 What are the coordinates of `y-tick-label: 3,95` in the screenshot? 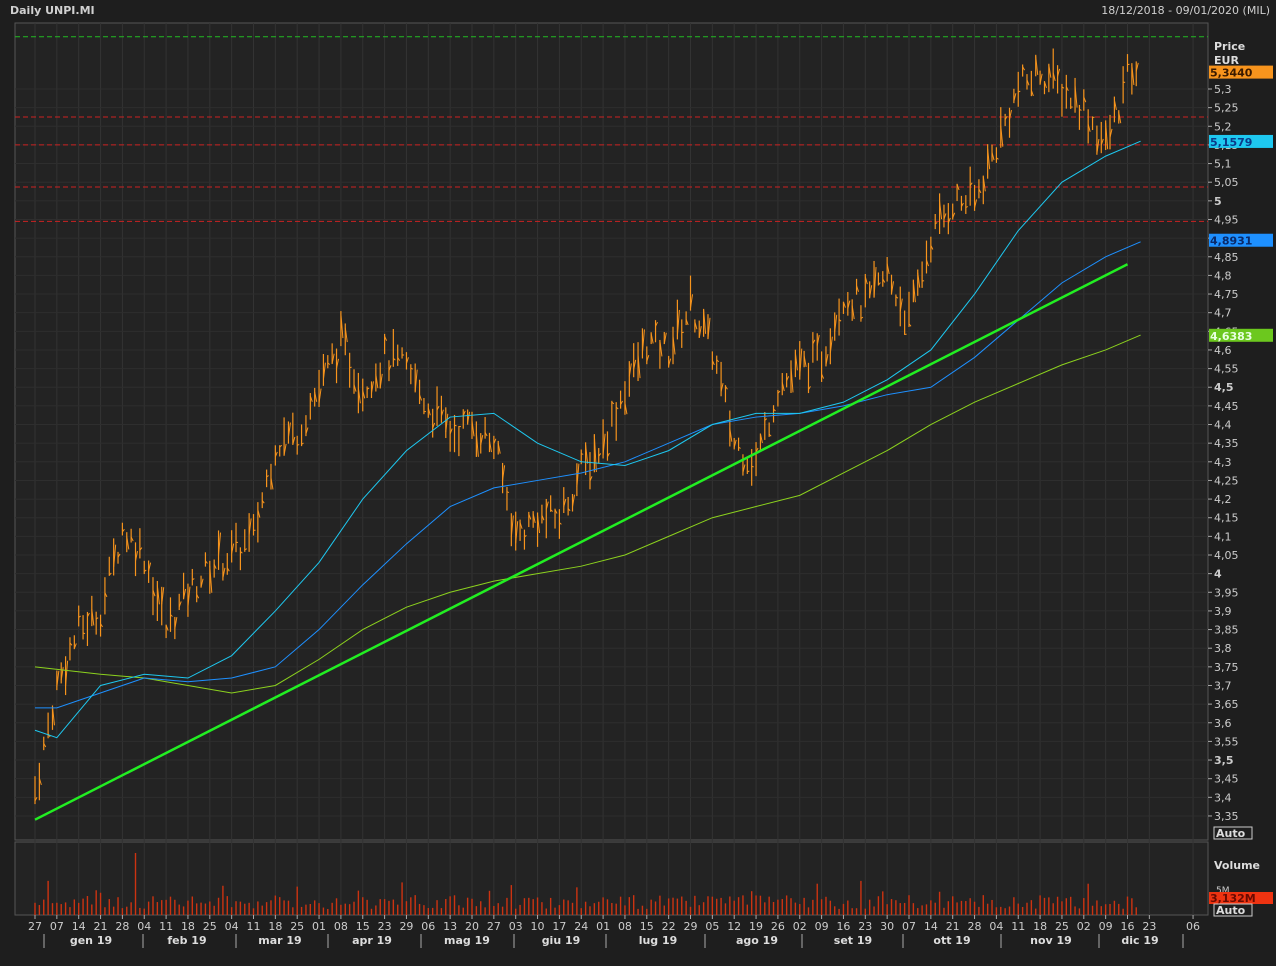 It's located at (1226, 592).